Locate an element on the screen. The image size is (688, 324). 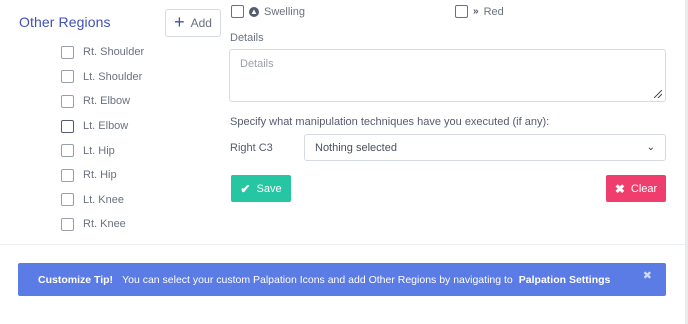
region-label: Rt. Elbow is located at coordinates (107, 101).